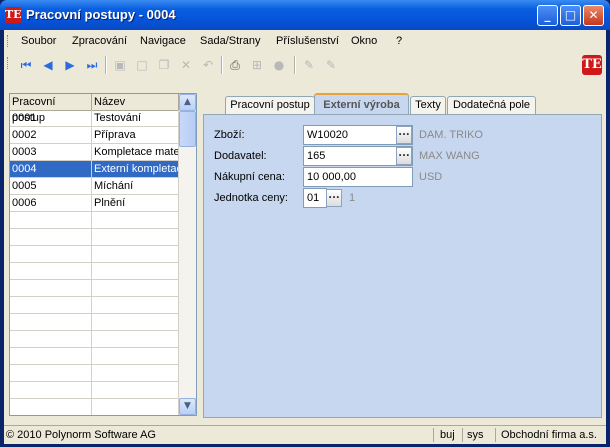 The width and height of the screenshot is (610, 447). What do you see at coordinates (491, 105) in the screenshot?
I see `tab-dodatecna-pole: Dodatečná pole` at bounding box center [491, 105].